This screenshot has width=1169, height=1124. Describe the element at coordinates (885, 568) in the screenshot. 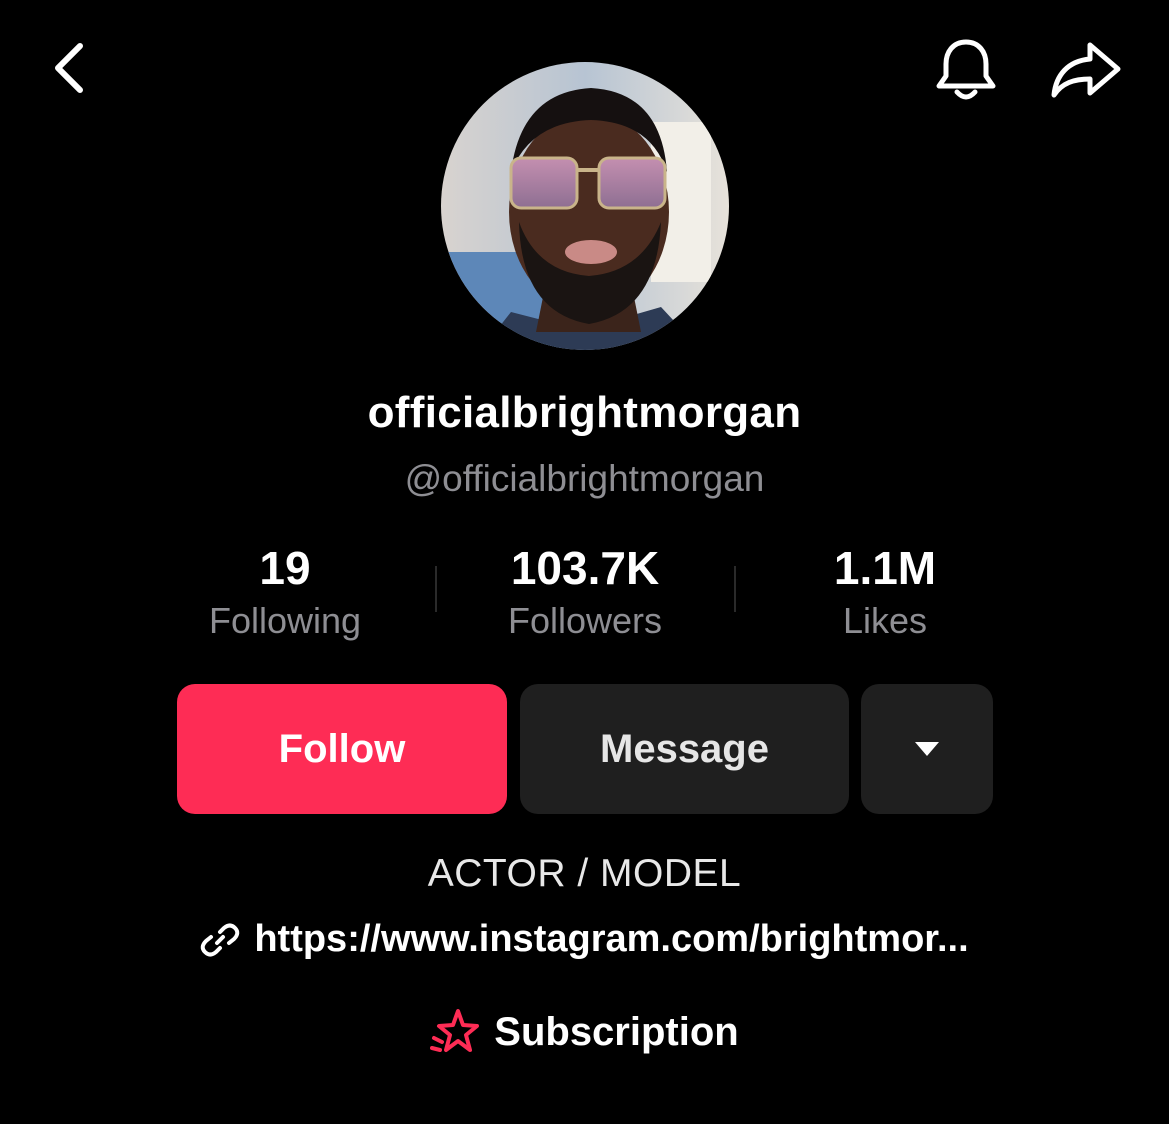

I see `likes-count: 1.1M` at that location.